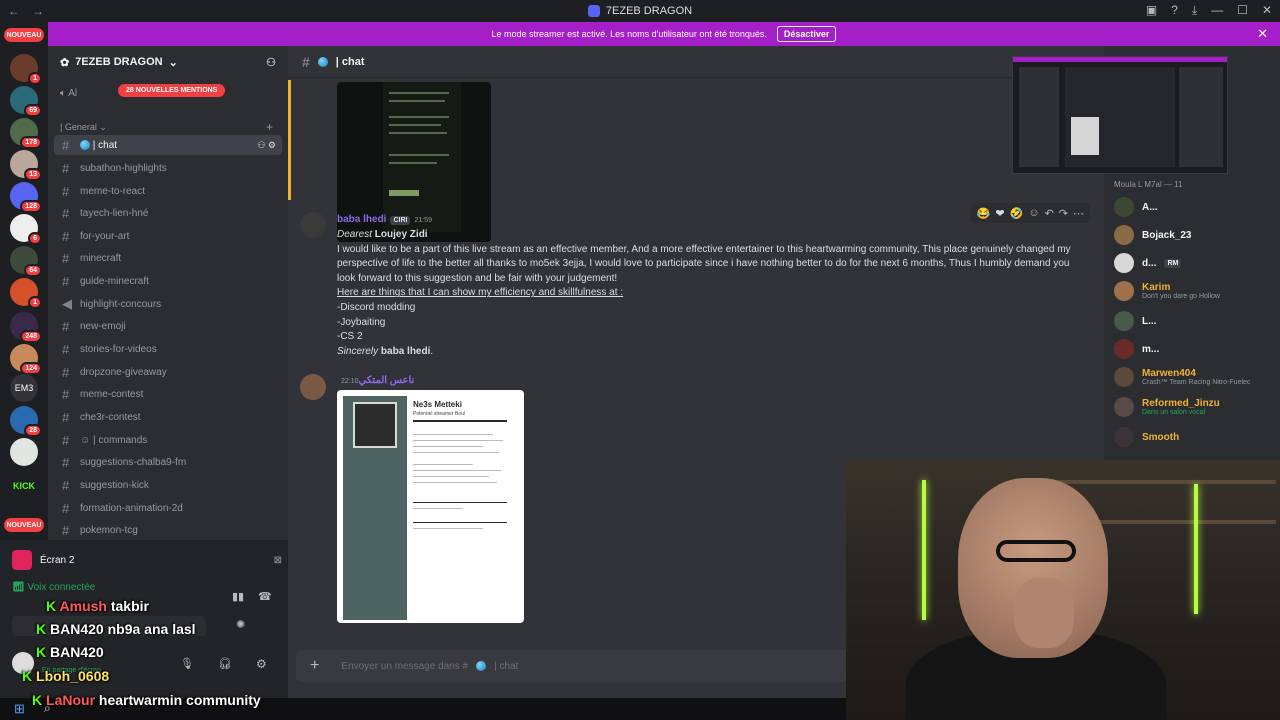 This screenshot has height=720, width=1280. I want to click on windows-start-icon: ⊞, so click(19, 709).